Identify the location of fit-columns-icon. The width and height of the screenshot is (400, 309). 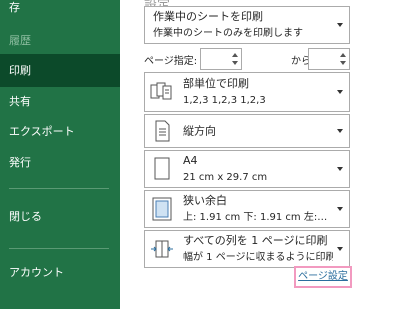
(162, 249).